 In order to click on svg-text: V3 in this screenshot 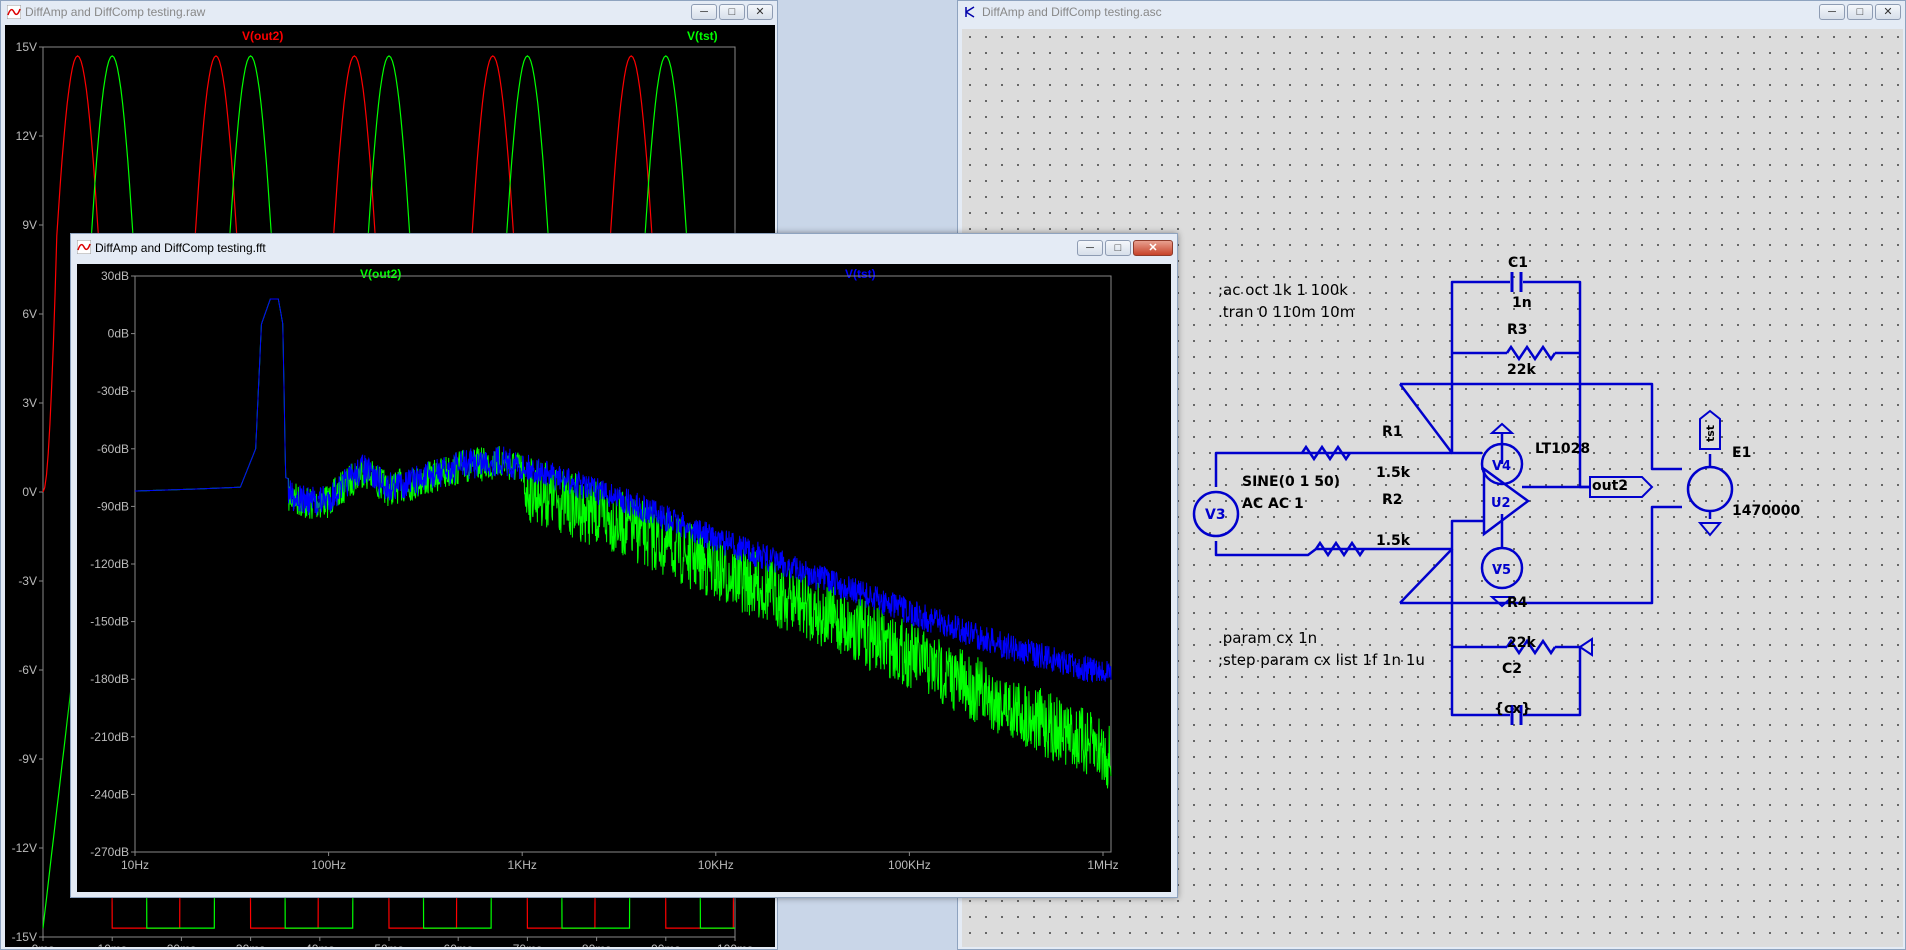, I will do `click(1215, 515)`.